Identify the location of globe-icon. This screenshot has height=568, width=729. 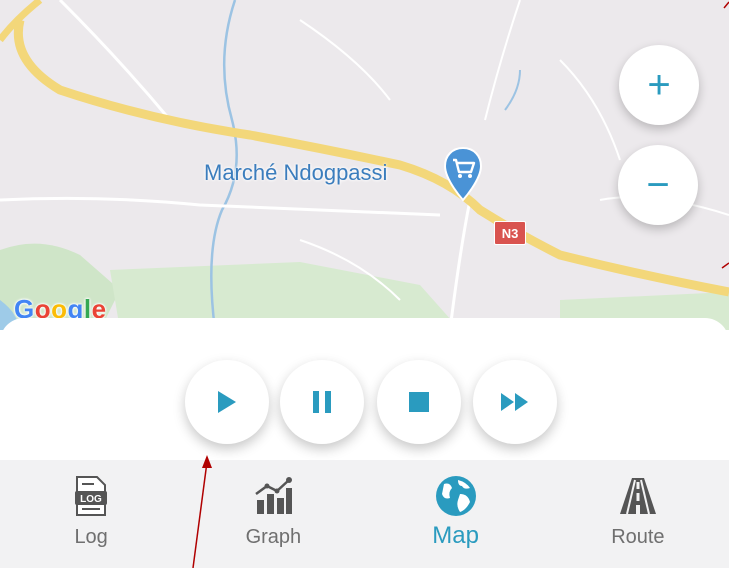
(456, 496).